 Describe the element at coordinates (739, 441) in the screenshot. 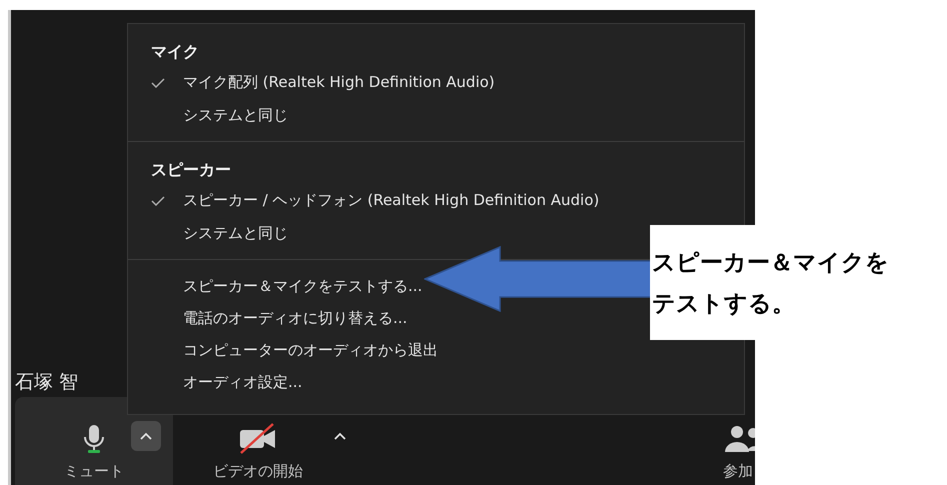

I see `participants-button: 参加` at that location.